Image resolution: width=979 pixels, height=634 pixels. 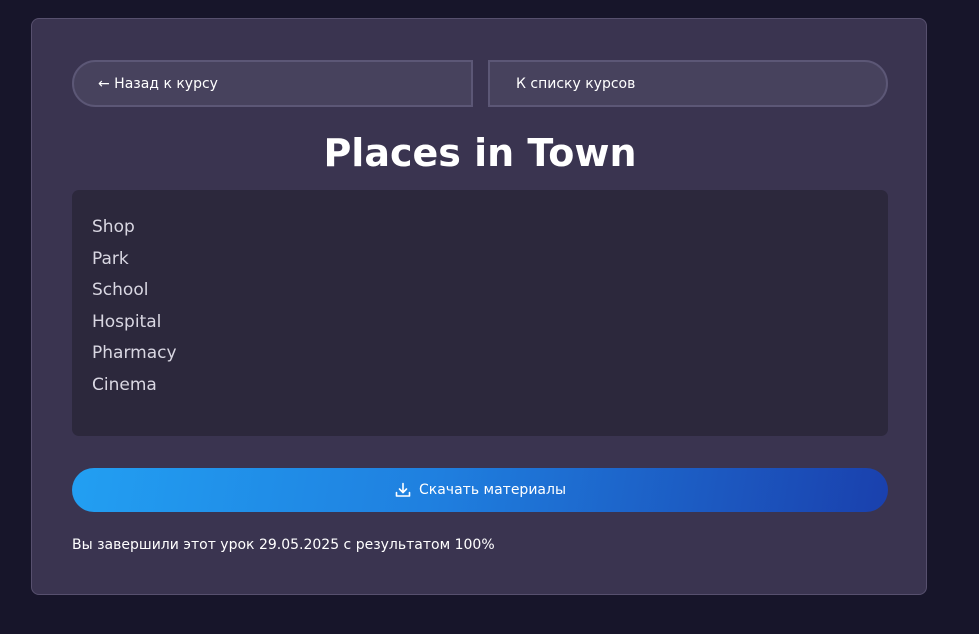 I want to click on list-item: Park, so click(x=110, y=258).